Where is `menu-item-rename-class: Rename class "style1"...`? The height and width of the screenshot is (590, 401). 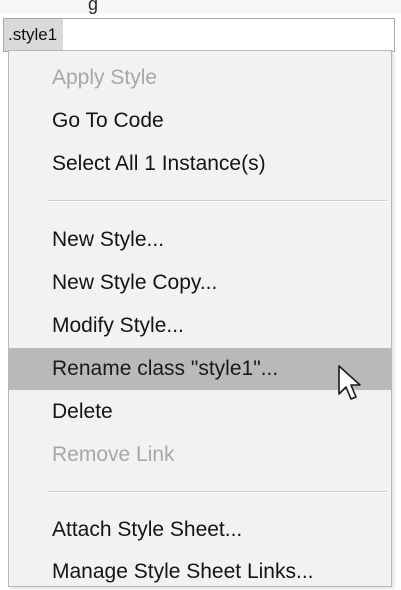
menu-item-rename-class: Rename class "style1"... is located at coordinates (200, 369).